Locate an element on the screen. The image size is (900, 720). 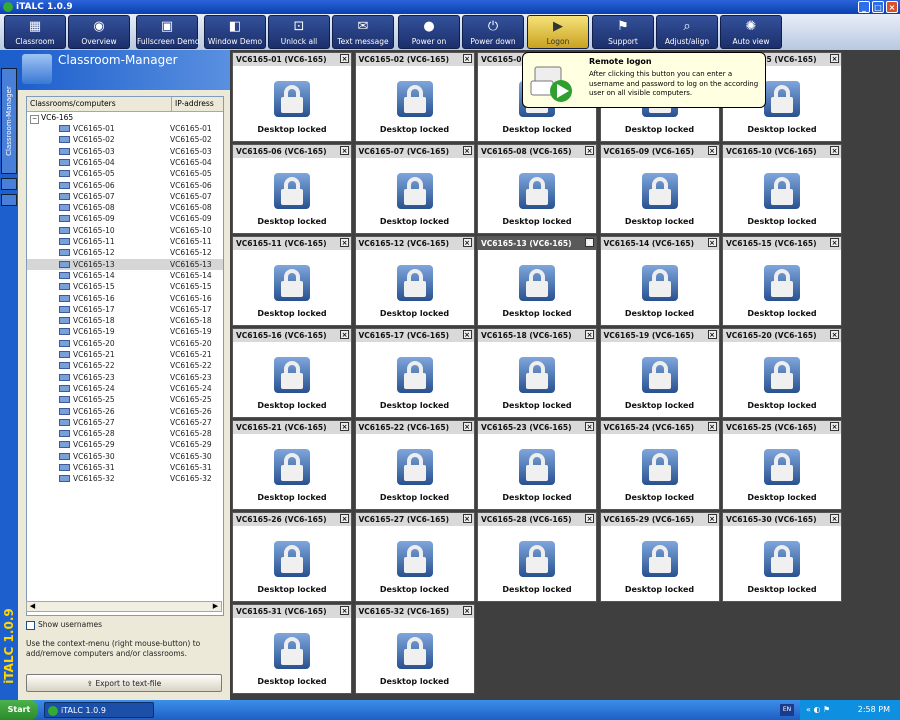
computer-tile: VC6165-13 (VC6-165) × Desktop locked is located at coordinates (537, 281).